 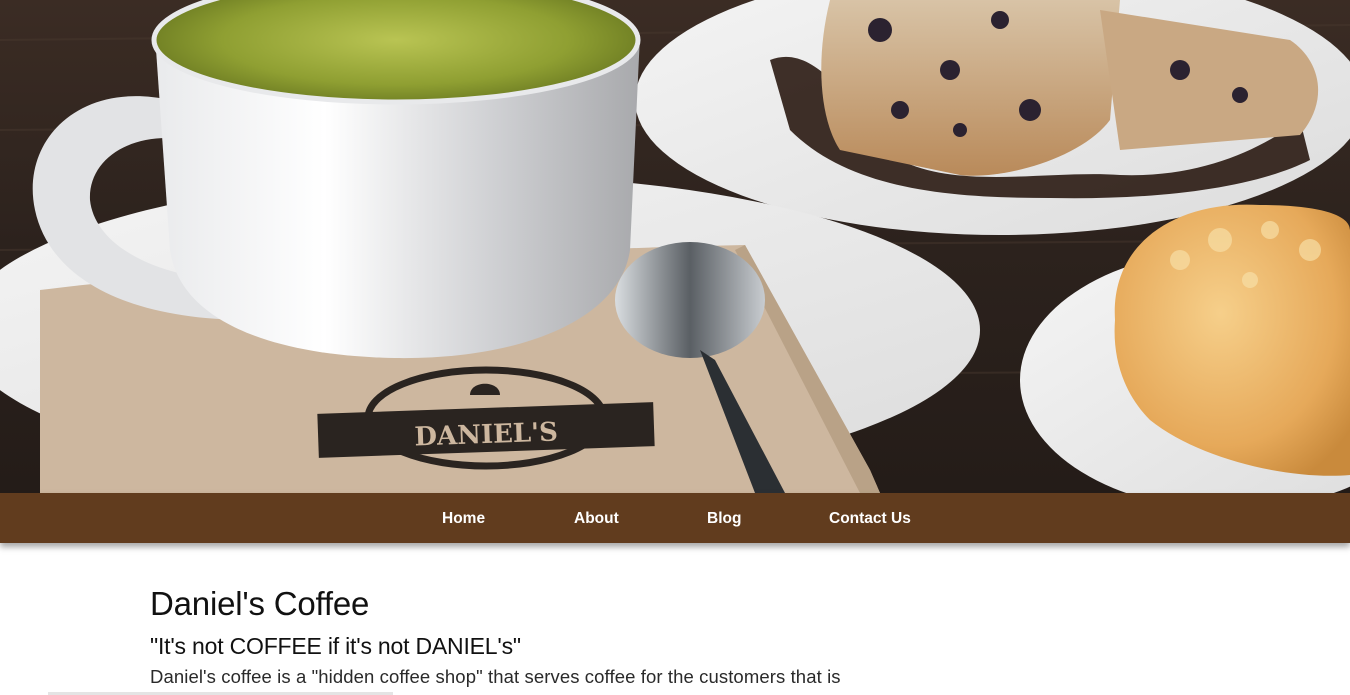 What do you see at coordinates (260, 603) in the screenshot?
I see `page-title: Daniel's Coffee` at bounding box center [260, 603].